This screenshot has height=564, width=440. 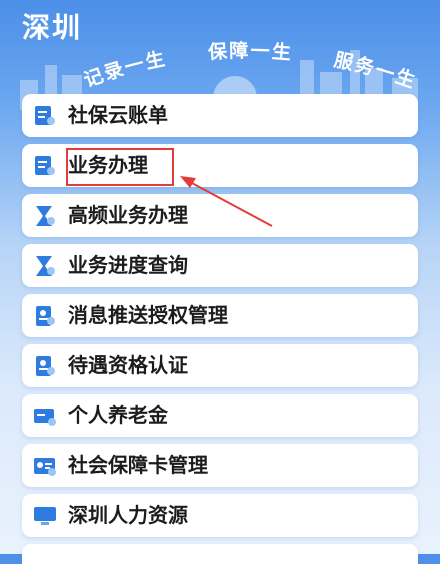 I want to click on menu-item-label: 待遇资格认证, so click(x=128, y=365).